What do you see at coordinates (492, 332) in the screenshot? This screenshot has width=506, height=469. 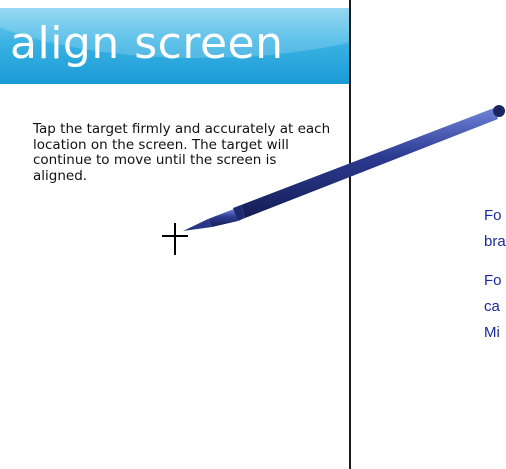 I see `side-text-line-5: Mi` at bounding box center [492, 332].